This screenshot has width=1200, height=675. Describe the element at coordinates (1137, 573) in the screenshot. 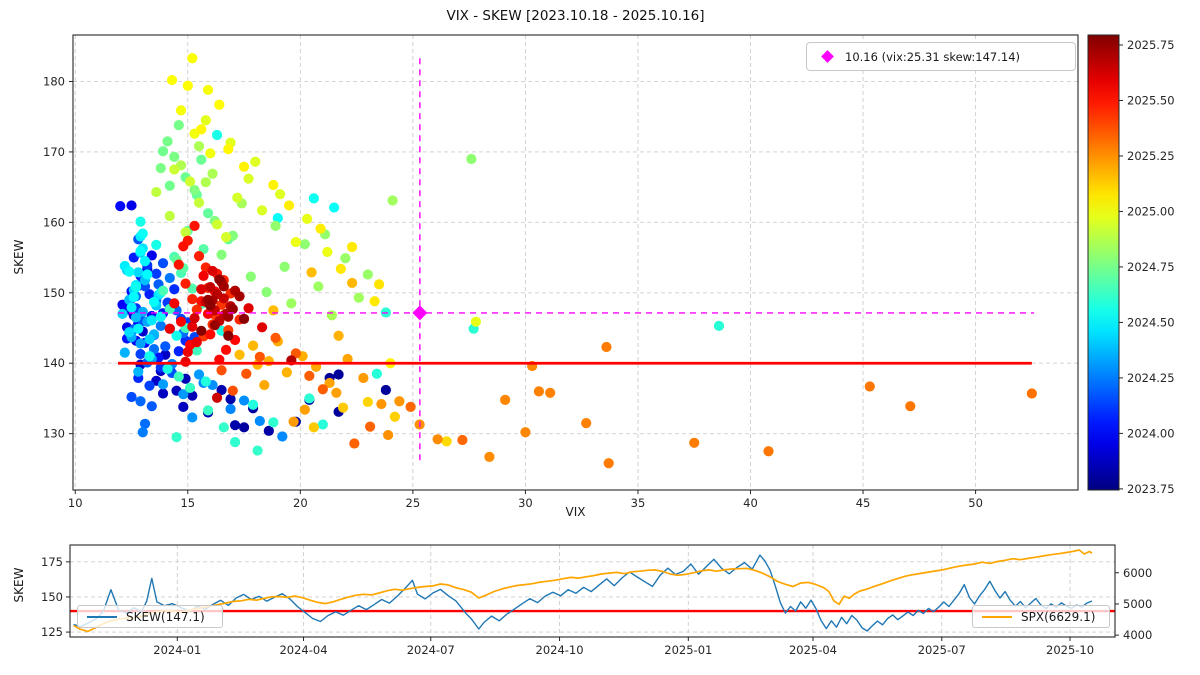

I see `ts-y2-tick-label: 6000` at that location.